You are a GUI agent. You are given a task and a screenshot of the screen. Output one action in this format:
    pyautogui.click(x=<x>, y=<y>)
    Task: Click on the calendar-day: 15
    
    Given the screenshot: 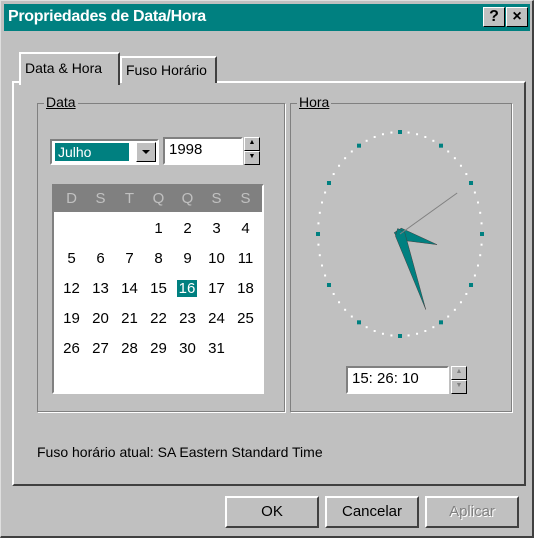 What is the action you would take?
    pyautogui.click(x=158, y=288)
    